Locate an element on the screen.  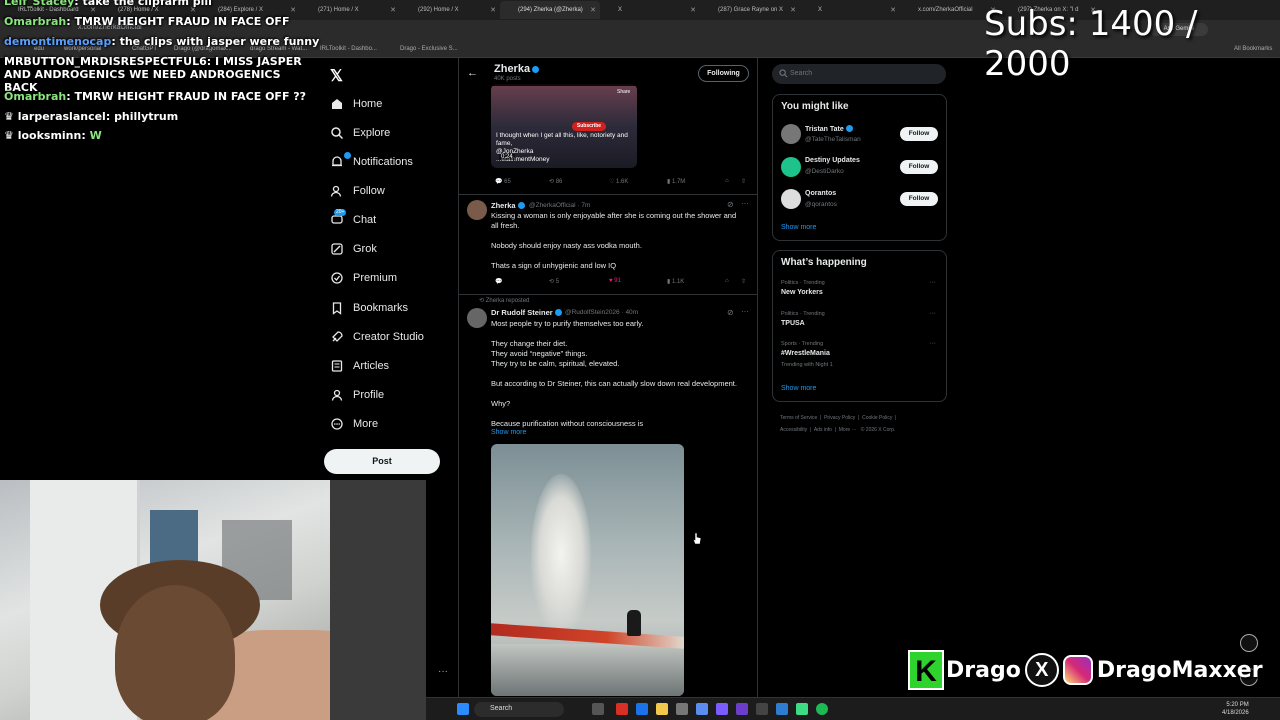
post-button: Post is located at coordinates (382, 461).